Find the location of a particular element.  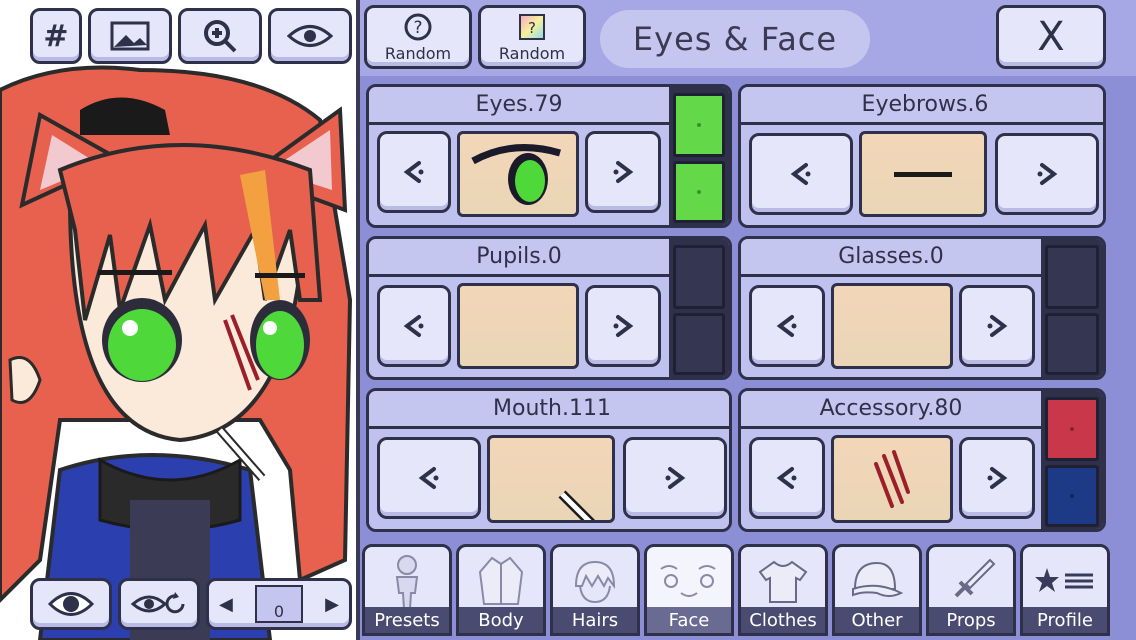

eyes-prev-button is located at coordinates (414, 172).